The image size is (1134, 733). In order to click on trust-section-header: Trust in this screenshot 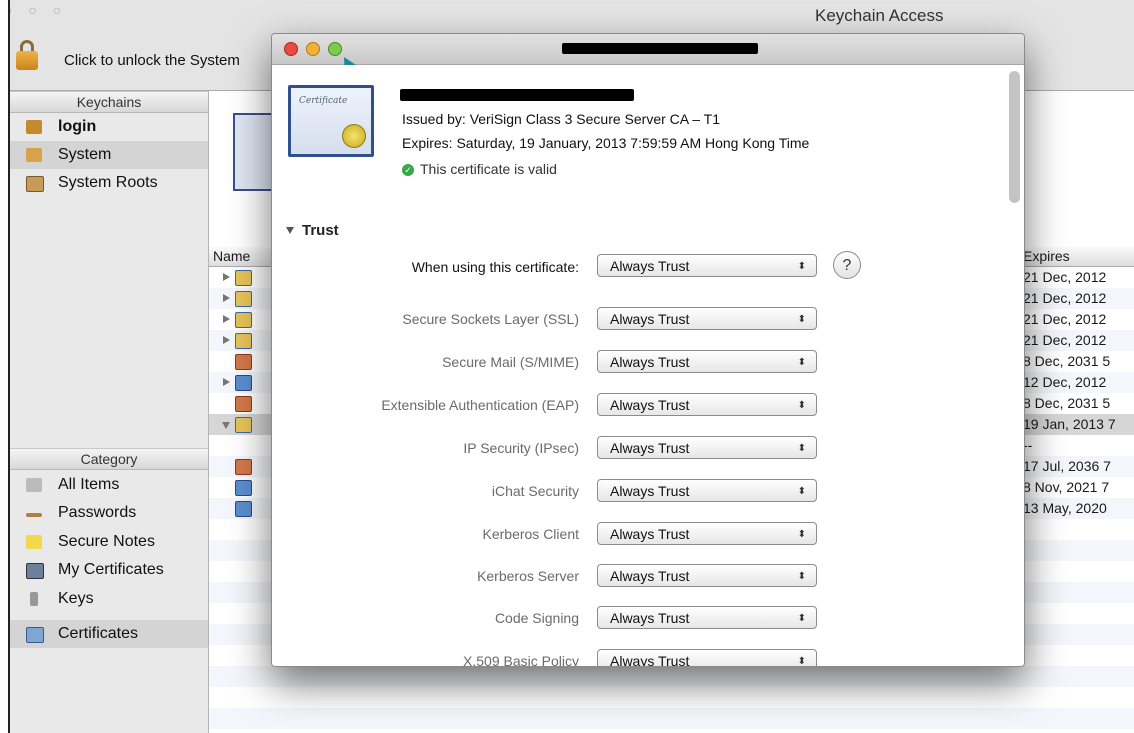, I will do `click(312, 230)`.